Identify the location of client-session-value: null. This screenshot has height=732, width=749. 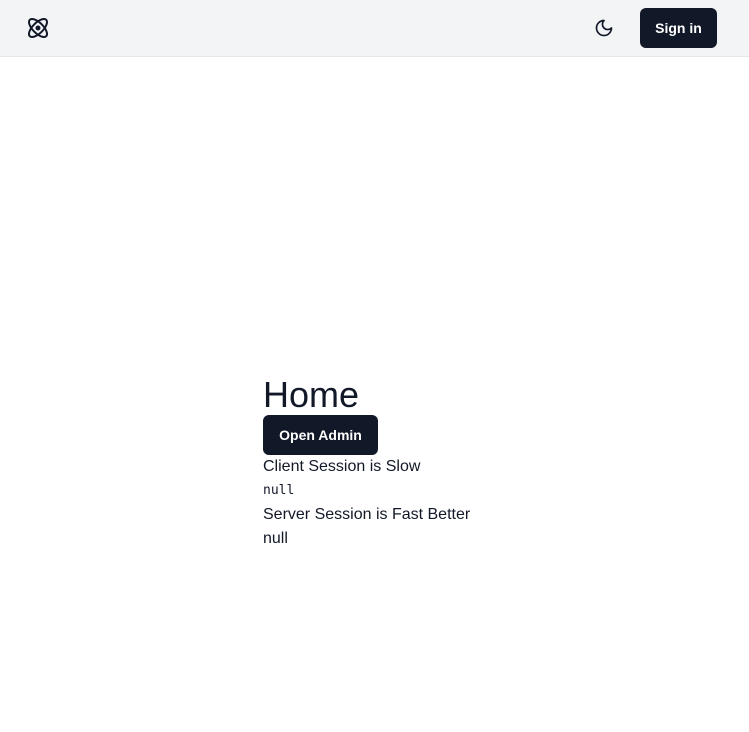
(279, 490).